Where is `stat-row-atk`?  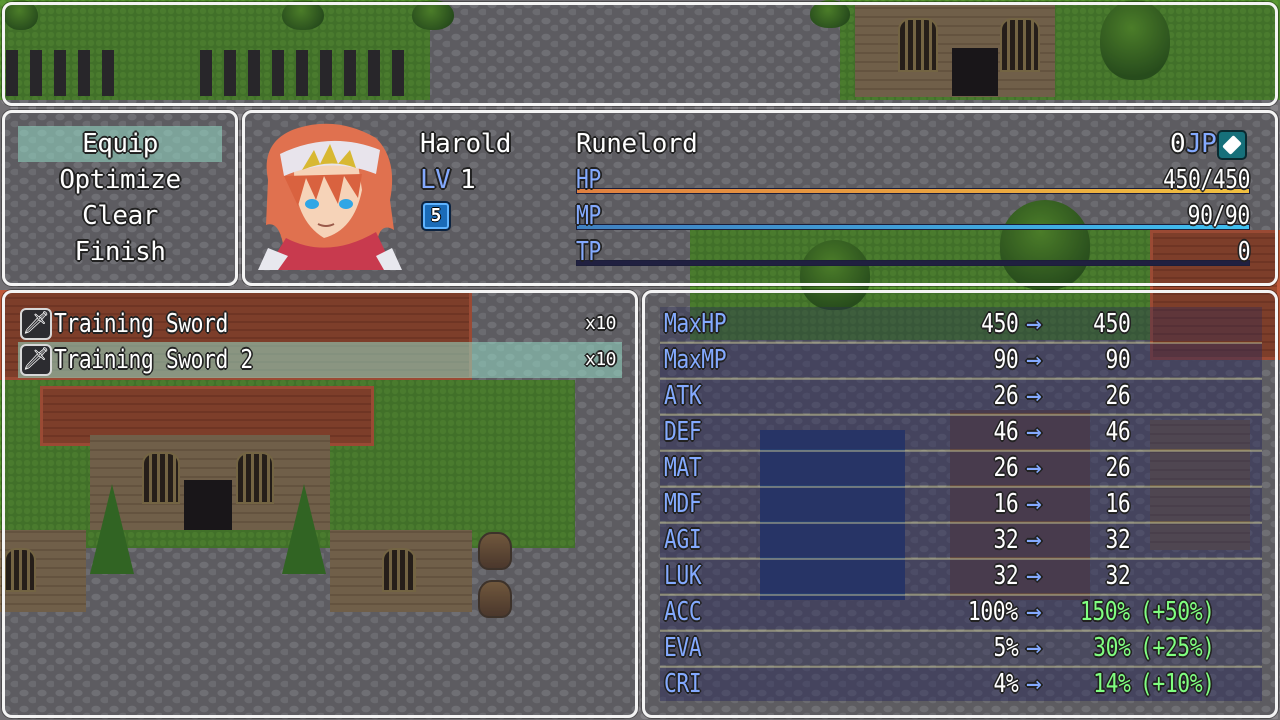 stat-row-atk is located at coordinates (961, 396).